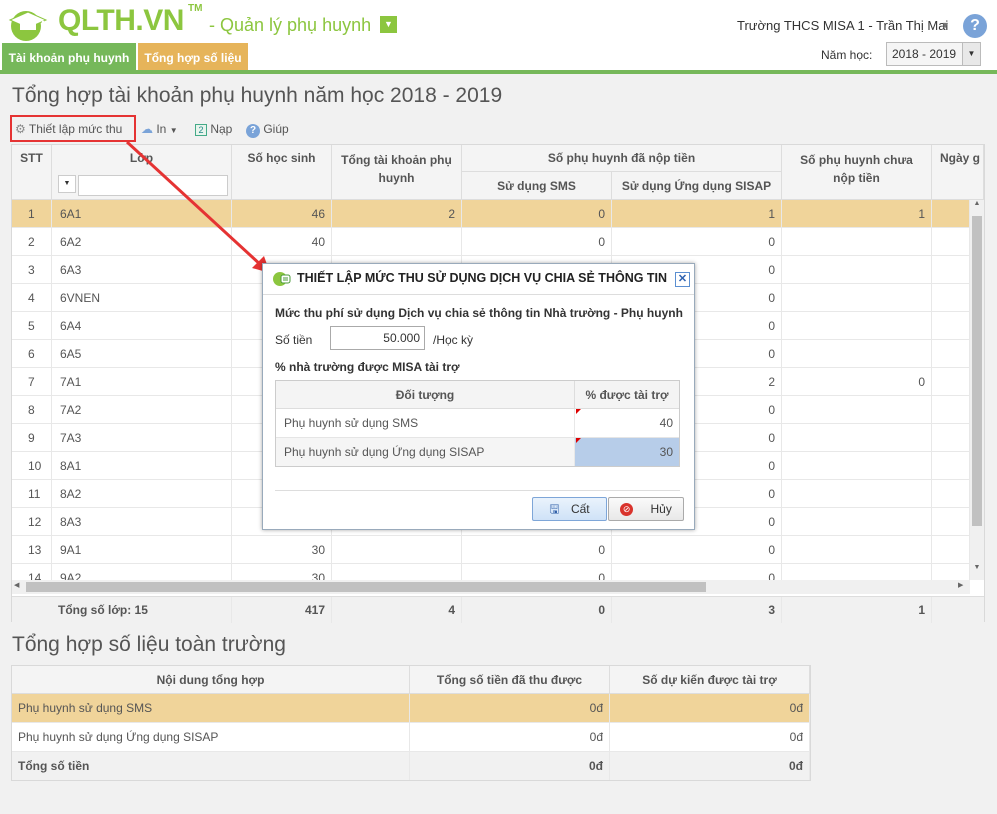 This screenshot has height=814, width=997. What do you see at coordinates (580, 509) in the screenshot?
I see `save-label: Cất` at bounding box center [580, 509].